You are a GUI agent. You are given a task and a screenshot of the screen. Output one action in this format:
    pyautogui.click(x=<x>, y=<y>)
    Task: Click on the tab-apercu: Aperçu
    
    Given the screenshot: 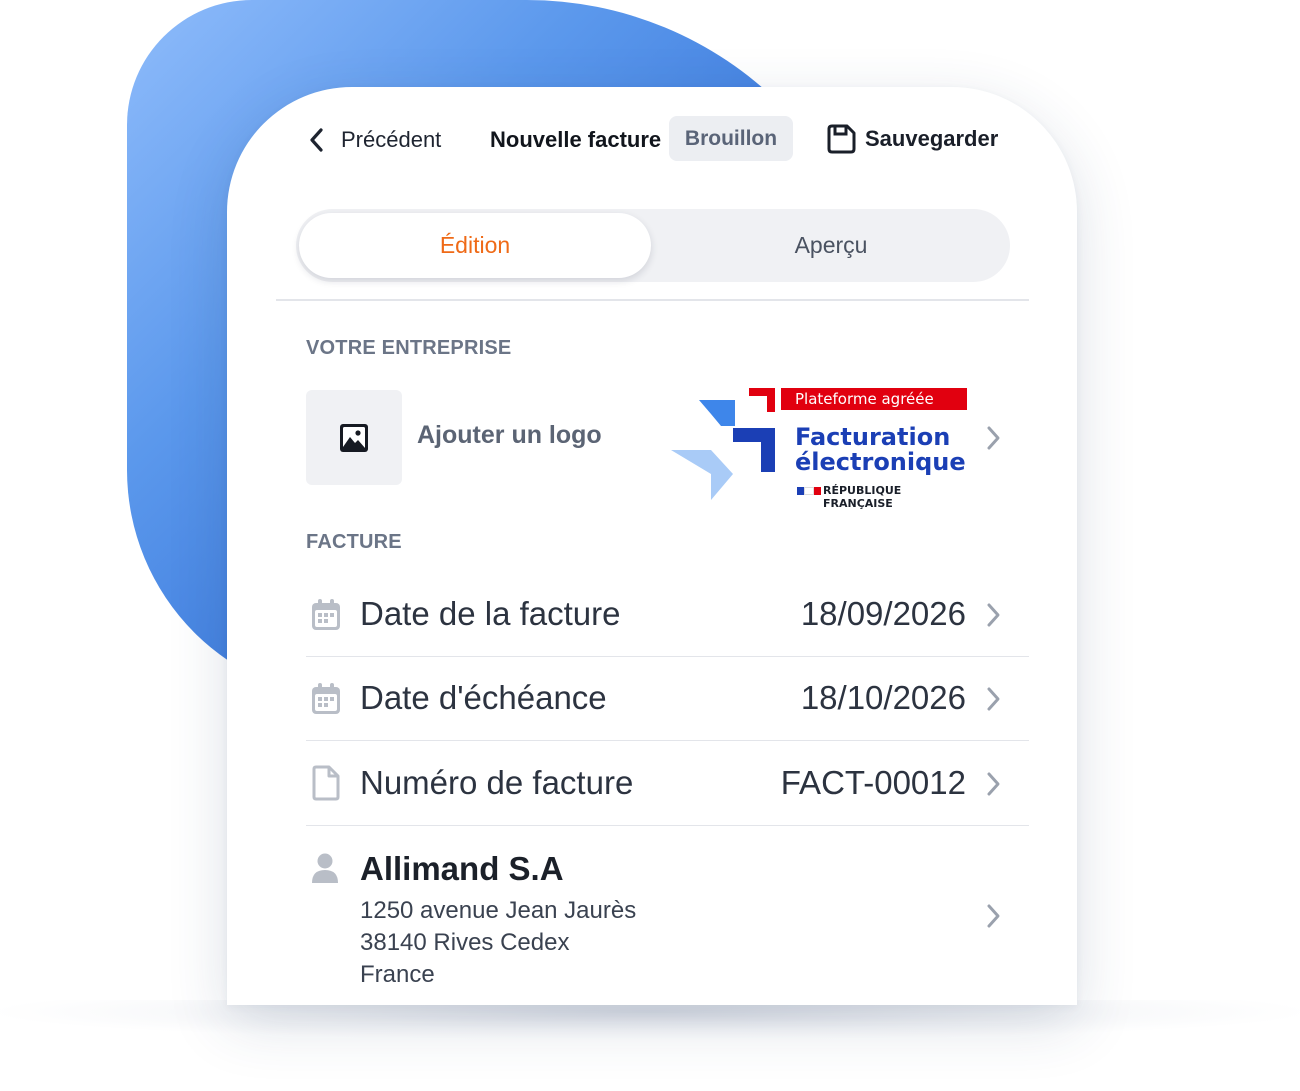 What is the action you would take?
    pyautogui.click(x=831, y=245)
    